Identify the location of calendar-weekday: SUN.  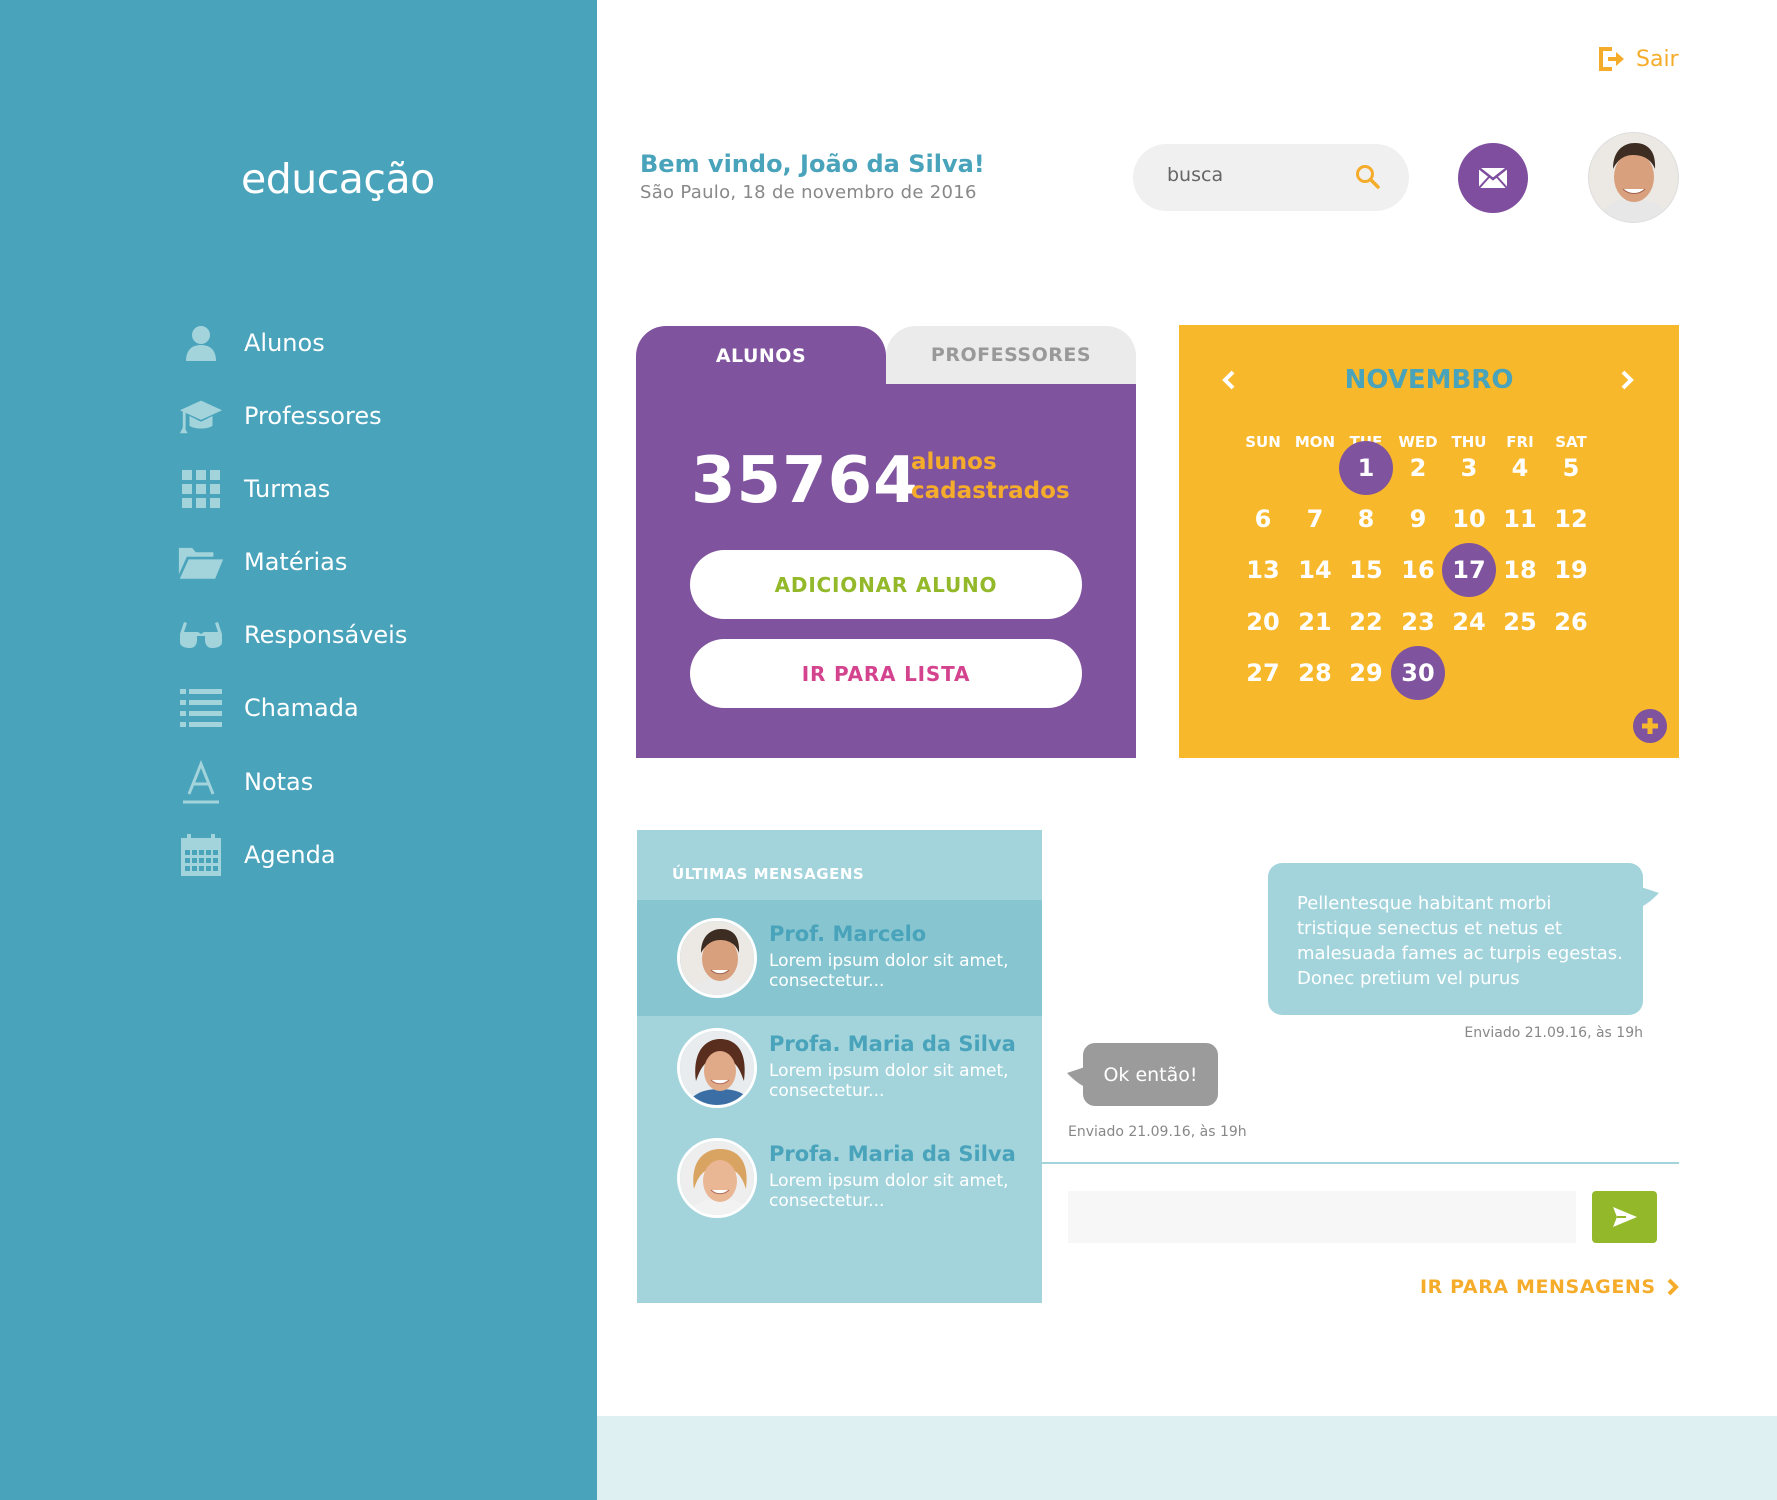
(1263, 442).